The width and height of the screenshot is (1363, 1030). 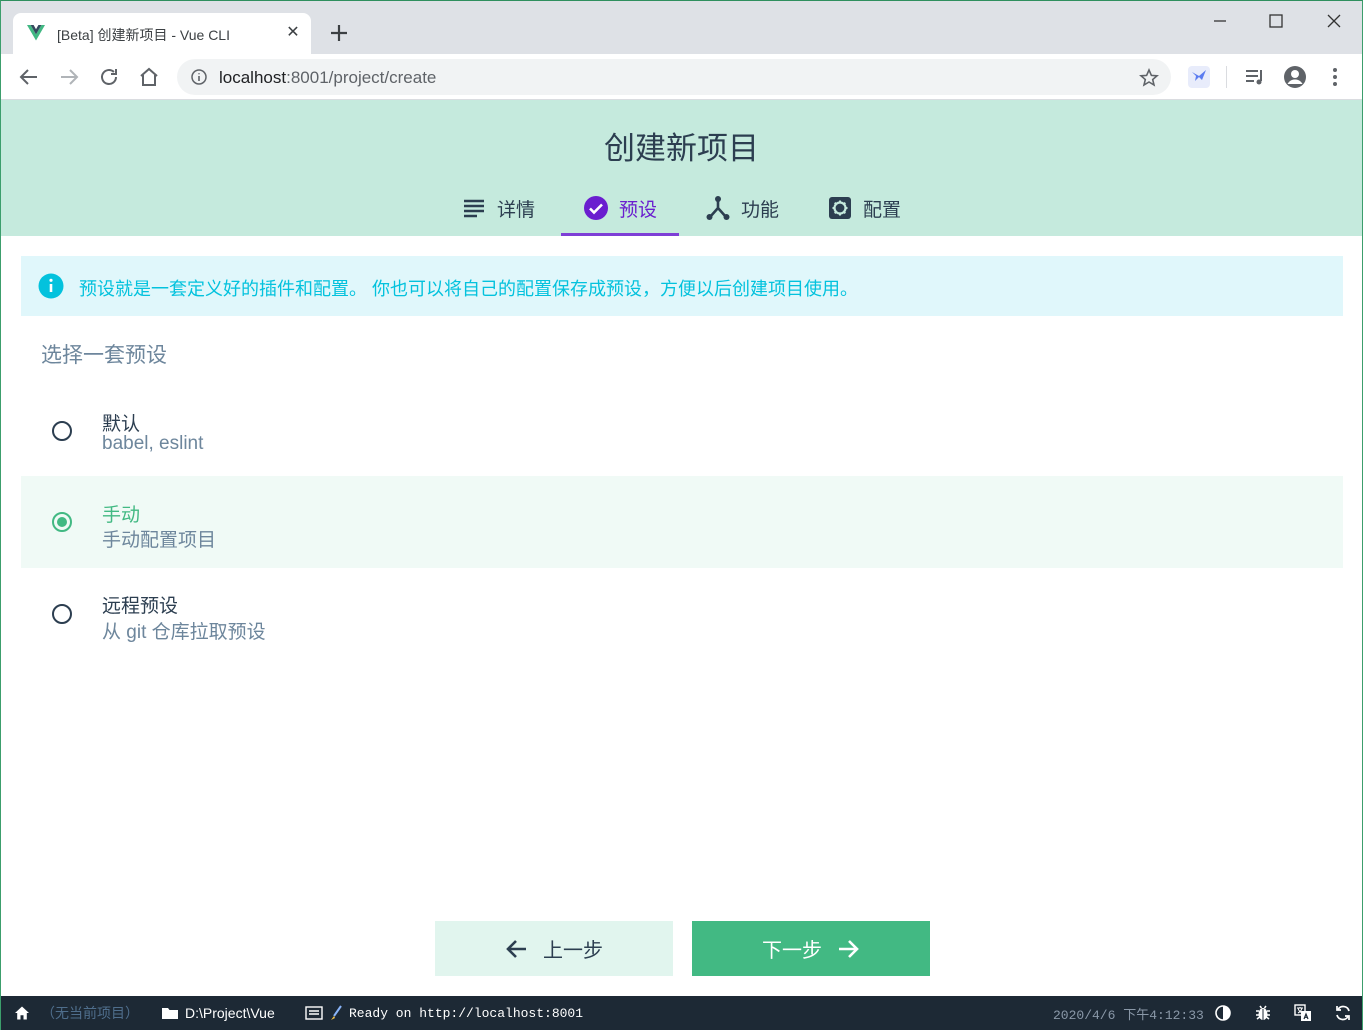 What do you see at coordinates (1223, 1013) in the screenshot?
I see `dark-mode-icon` at bounding box center [1223, 1013].